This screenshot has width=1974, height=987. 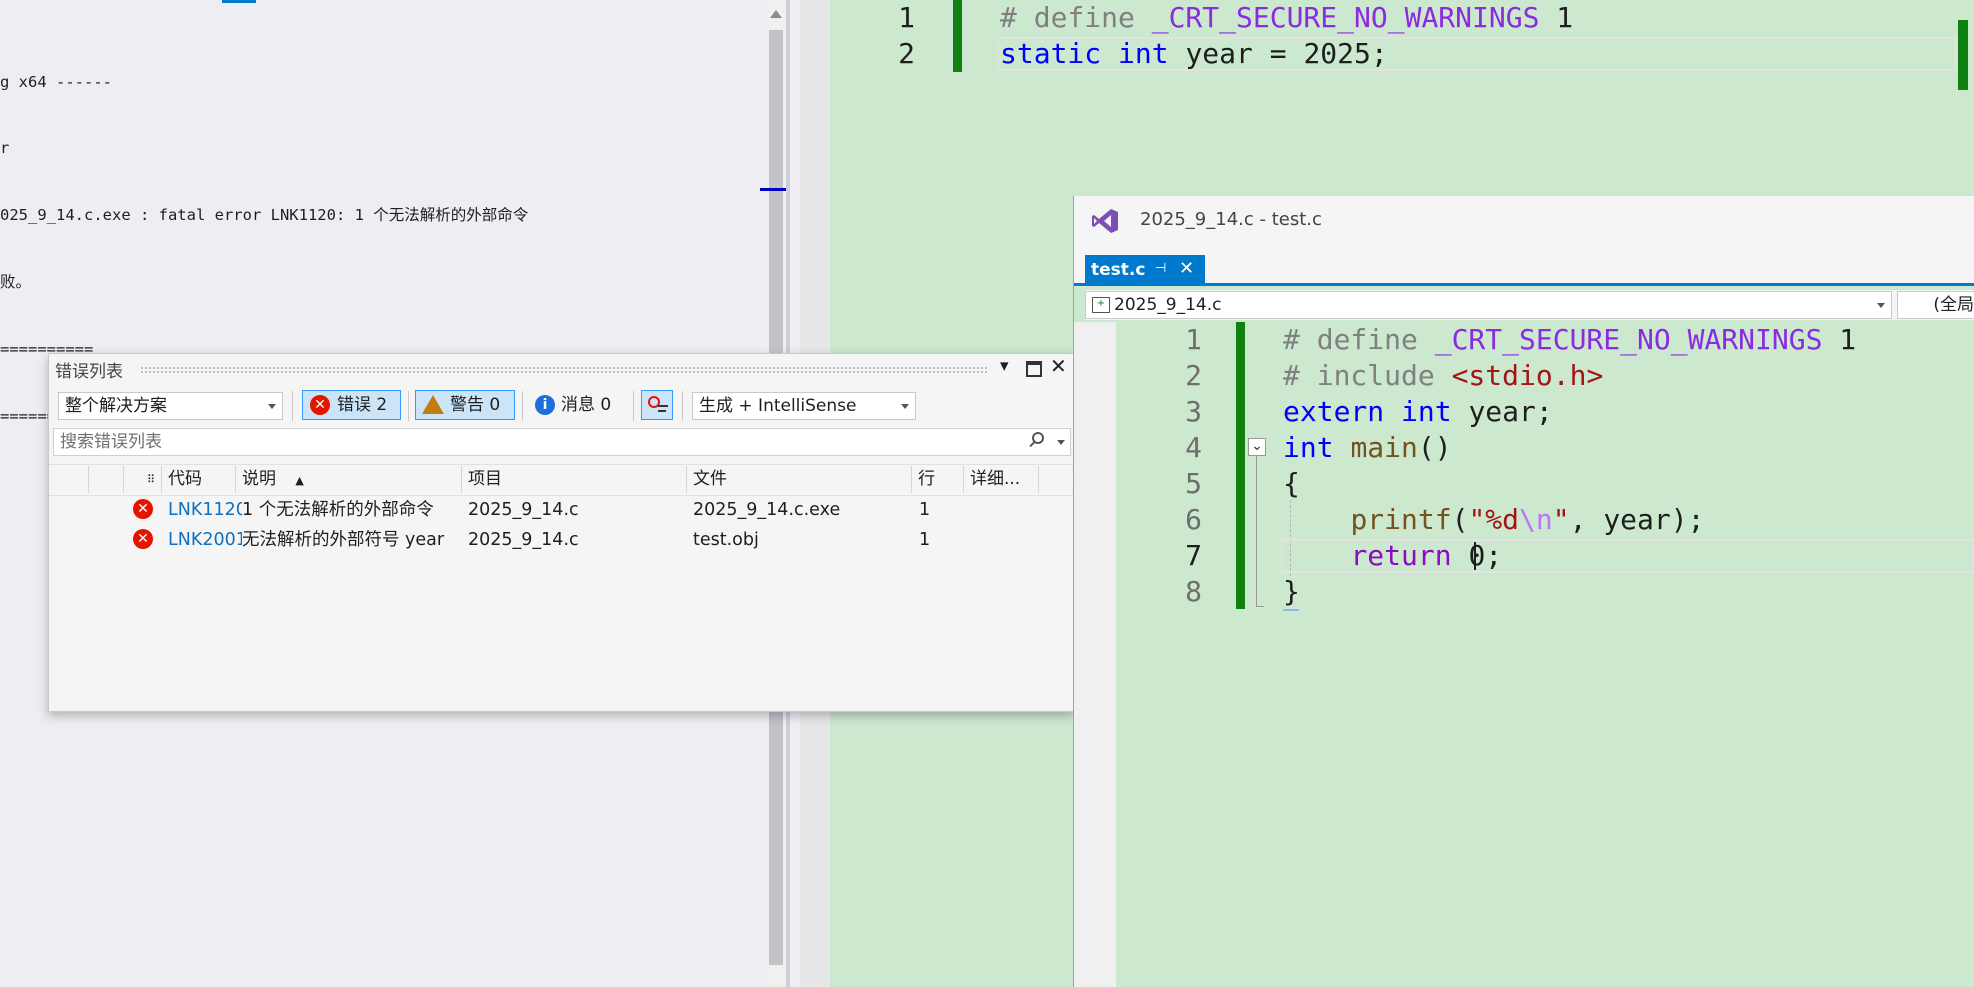 What do you see at coordinates (199, 479) in the screenshot?
I see `column-header-code: 代码` at bounding box center [199, 479].